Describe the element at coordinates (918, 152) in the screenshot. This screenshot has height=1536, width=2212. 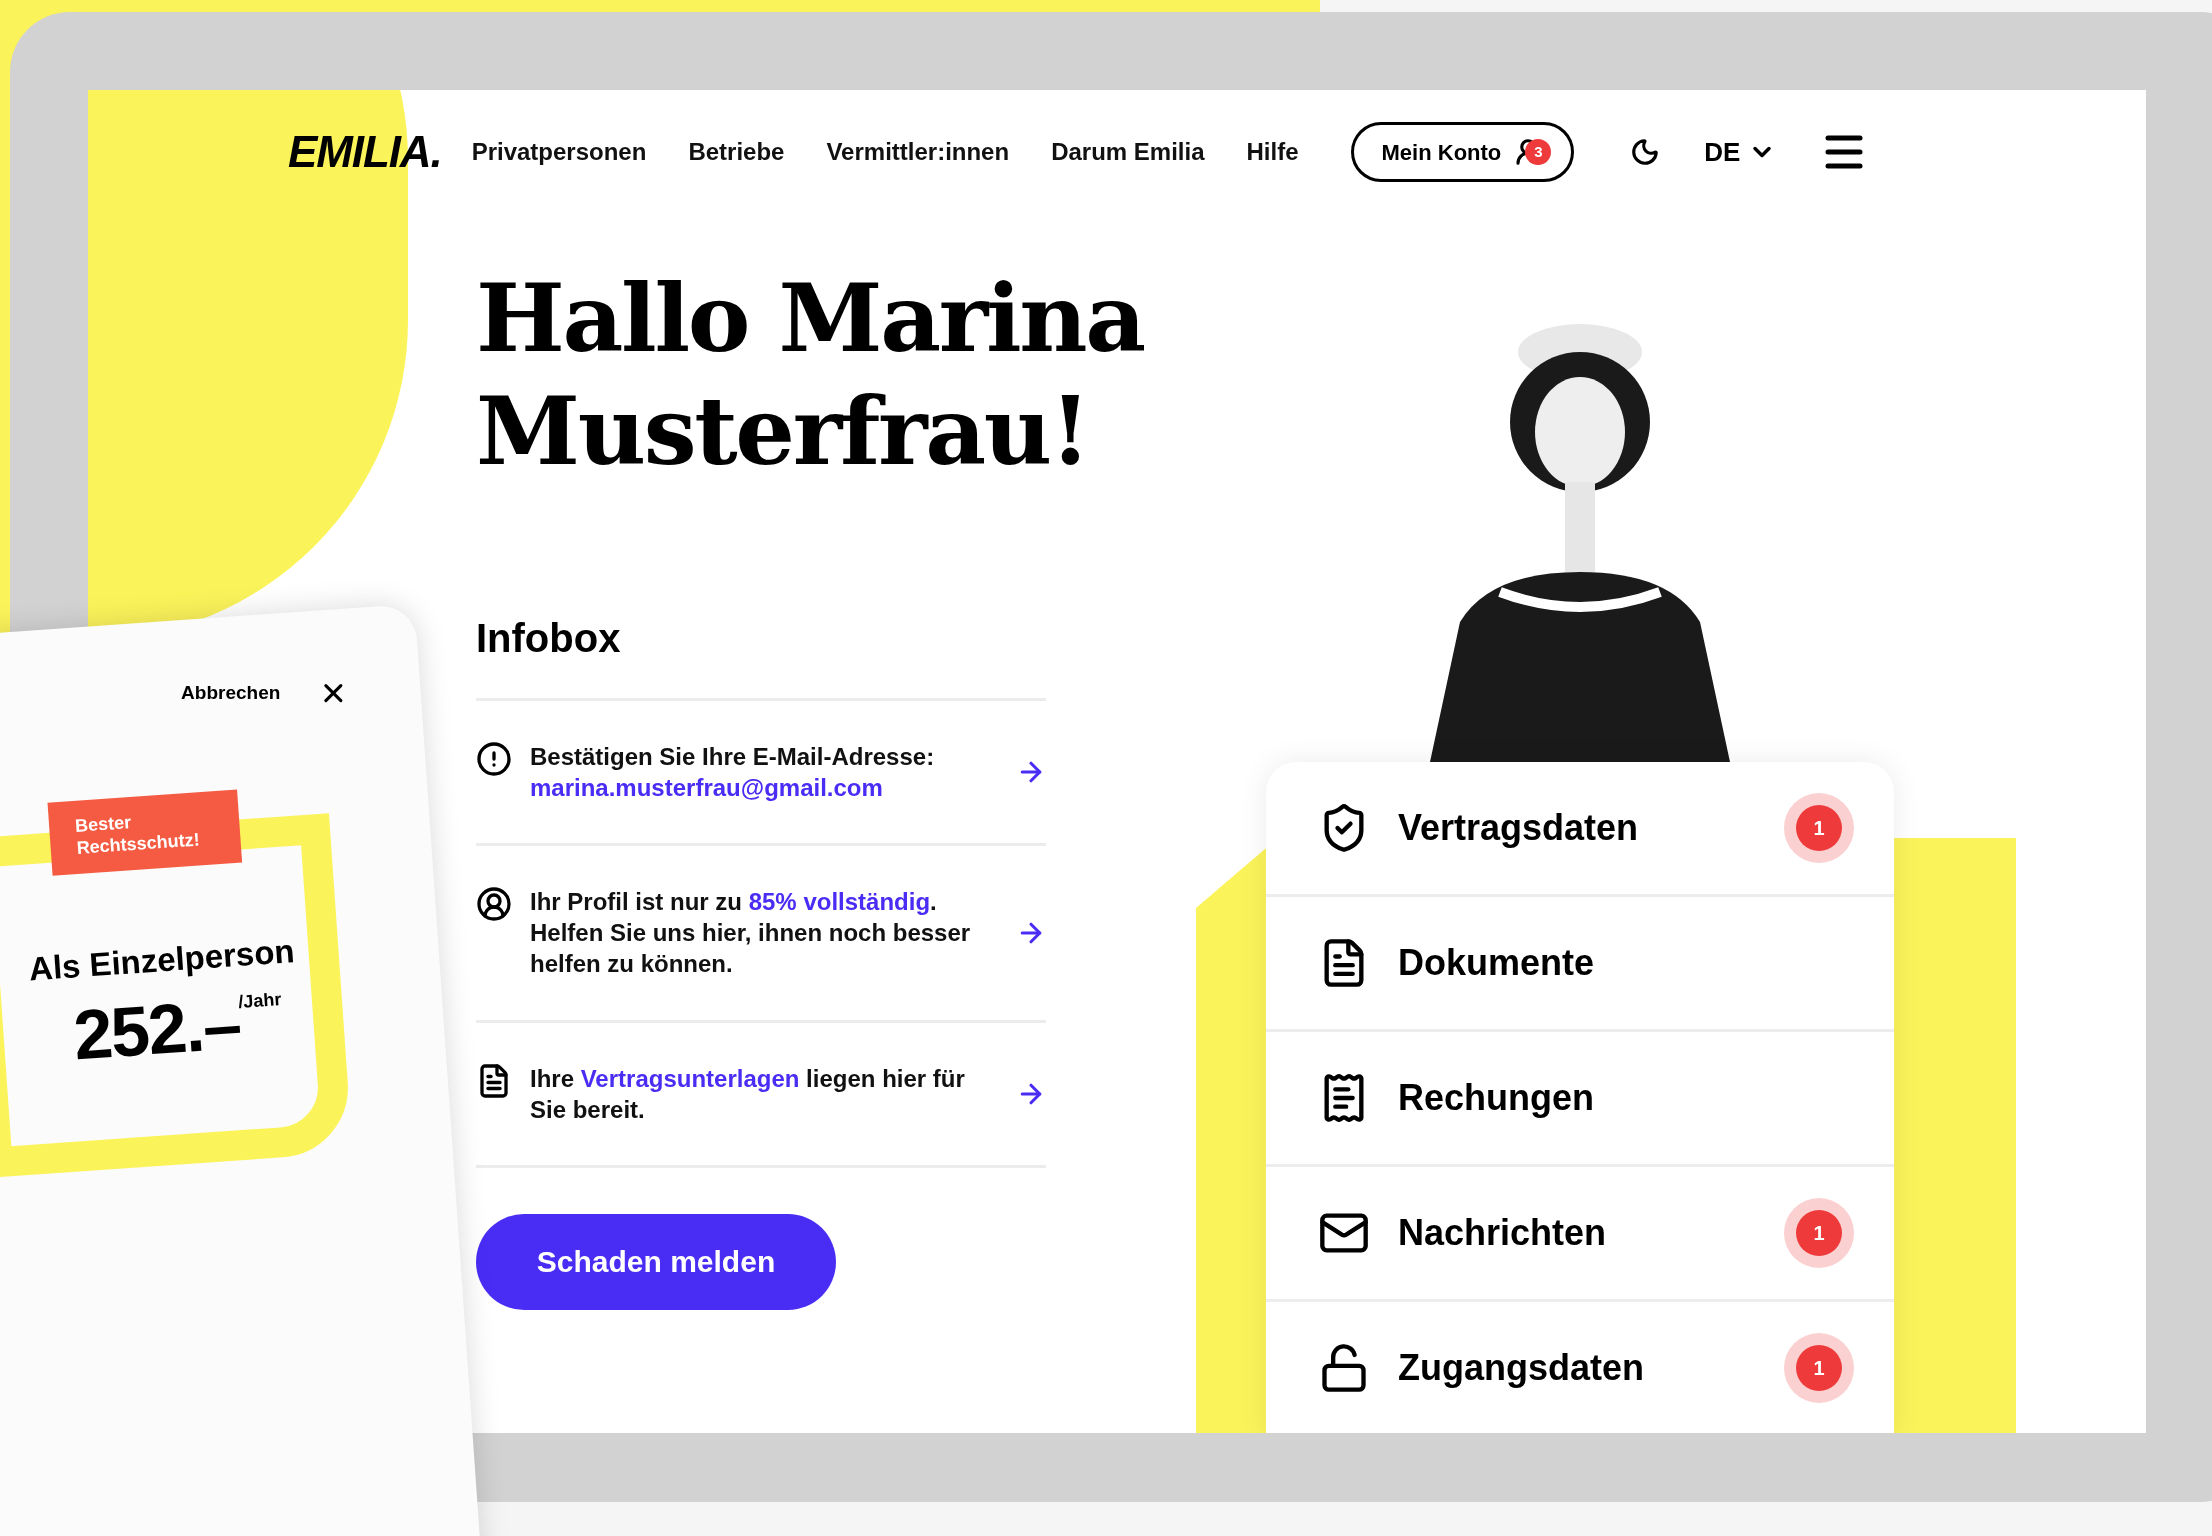
I see `nav-link: Vermittler:innen` at that location.